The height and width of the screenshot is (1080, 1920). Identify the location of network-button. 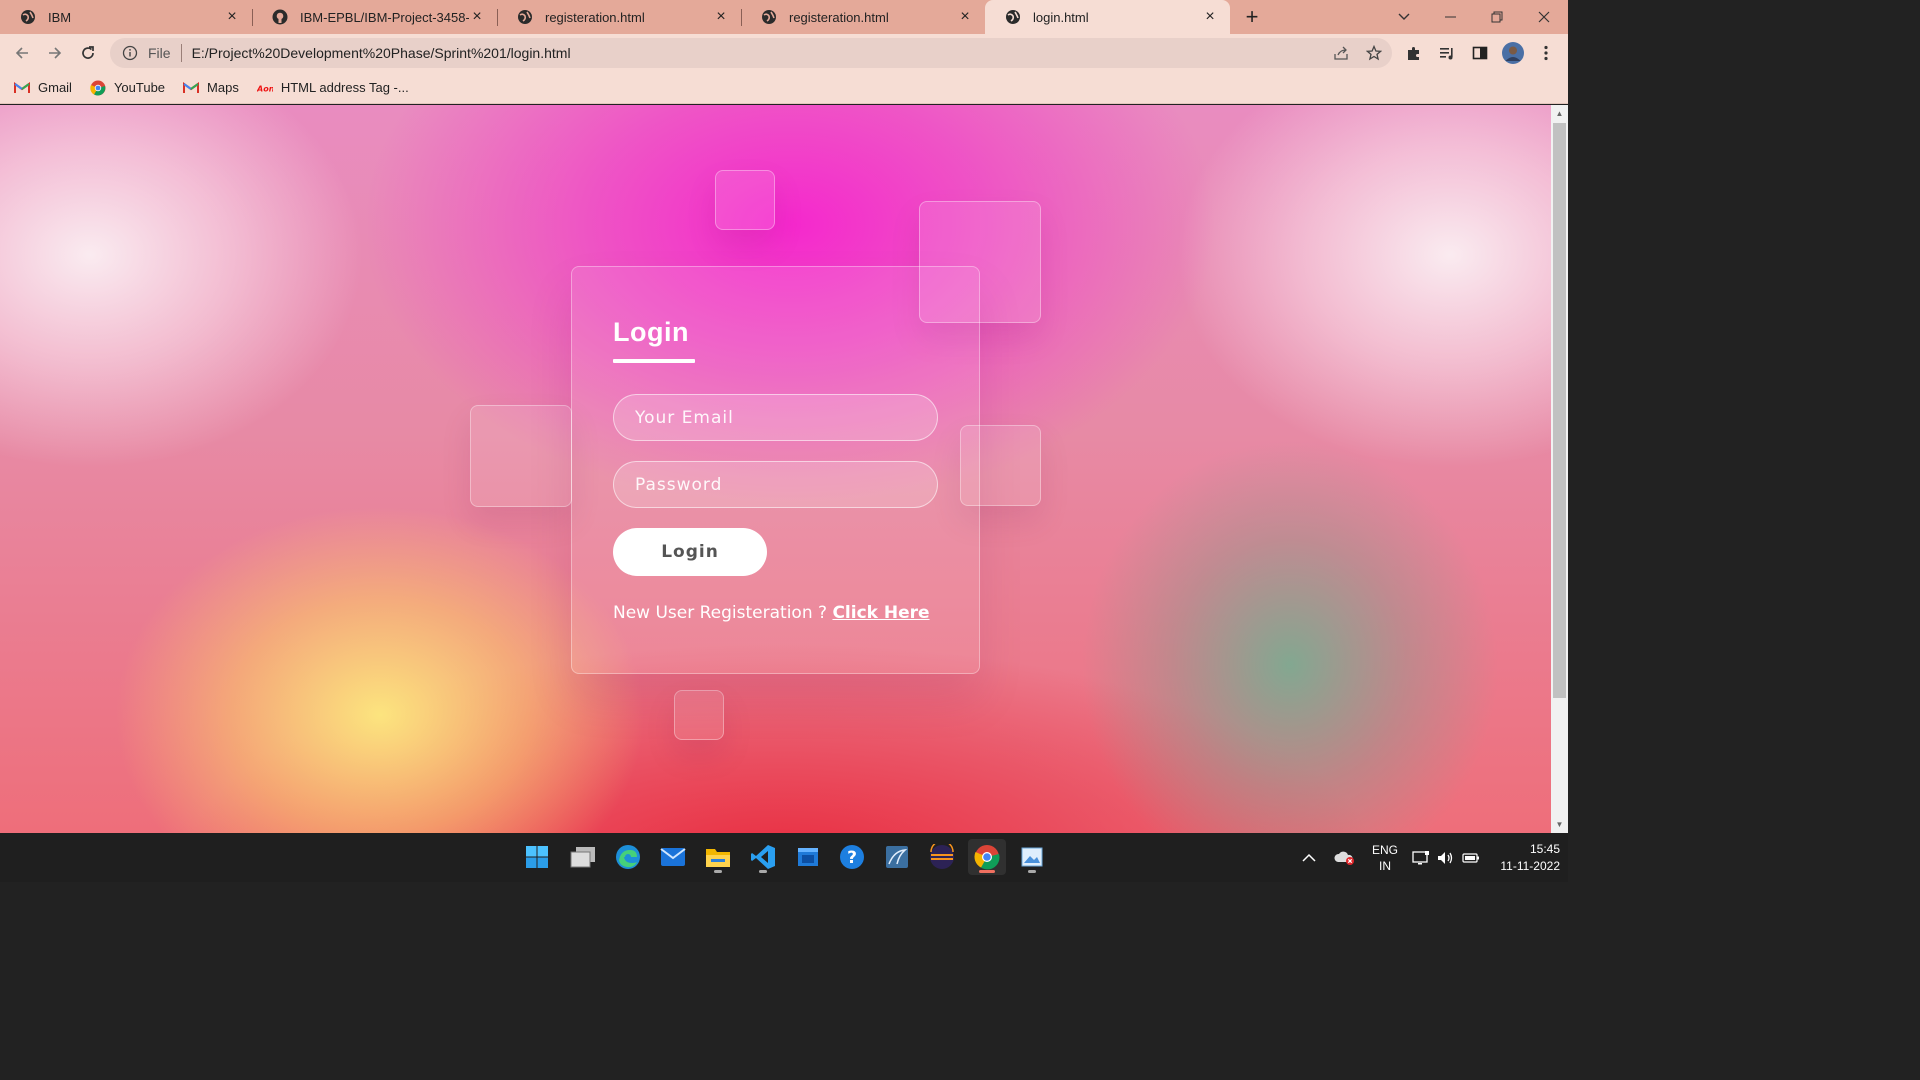
(1421, 857).